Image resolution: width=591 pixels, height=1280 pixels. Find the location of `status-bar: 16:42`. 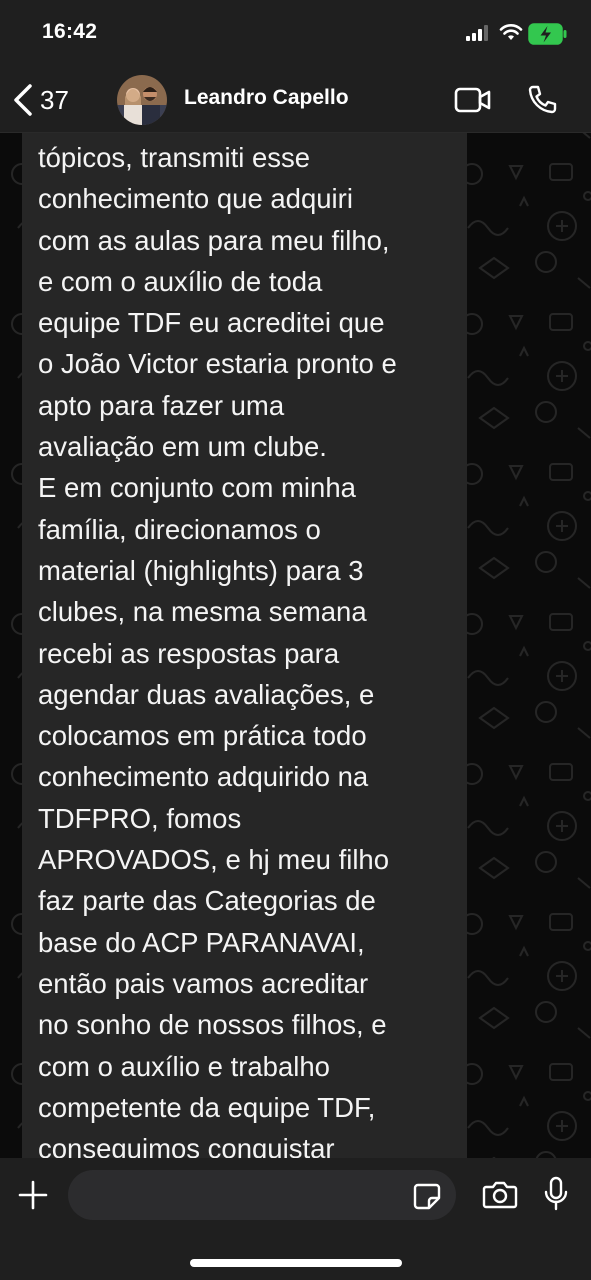

status-bar: 16:42 is located at coordinates (295, 35).